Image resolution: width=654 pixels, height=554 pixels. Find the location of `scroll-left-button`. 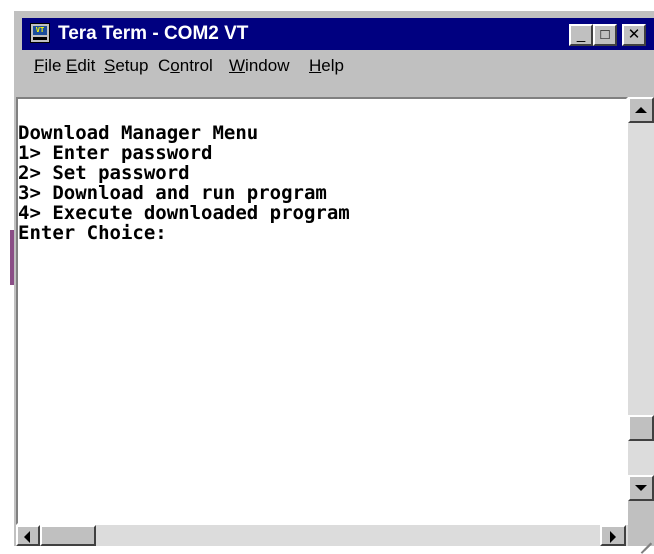

scroll-left-button is located at coordinates (28, 535).